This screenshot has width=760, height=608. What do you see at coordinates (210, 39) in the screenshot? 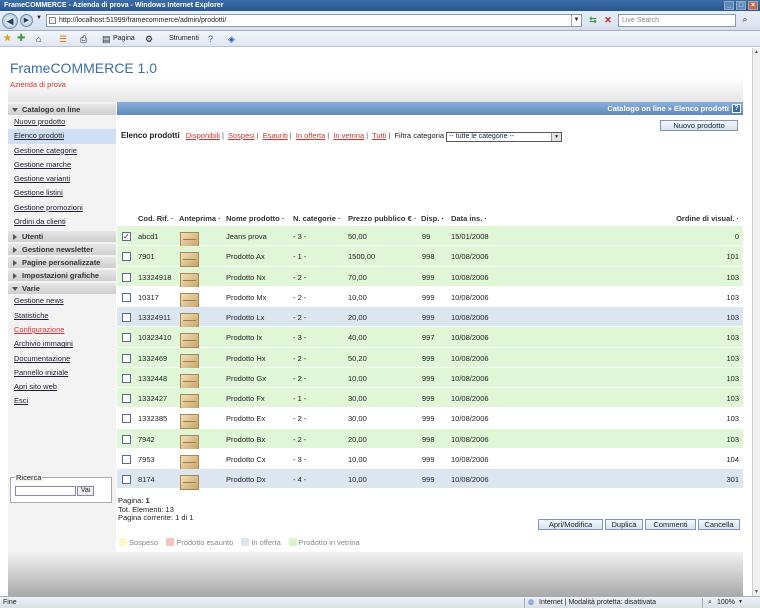
I see `help-icon: ?` at bounding box center [210, 39].